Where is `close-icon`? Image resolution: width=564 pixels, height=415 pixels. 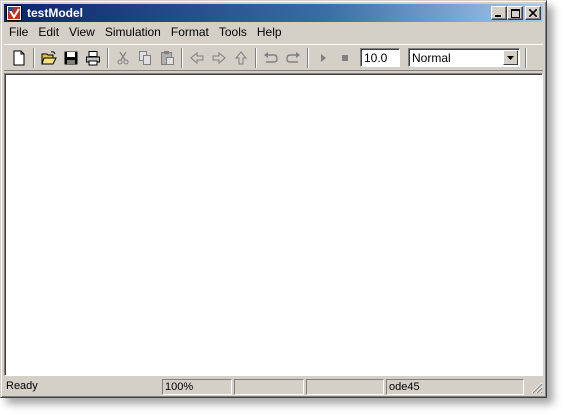 close-icon is located at coordinates (533, 13).